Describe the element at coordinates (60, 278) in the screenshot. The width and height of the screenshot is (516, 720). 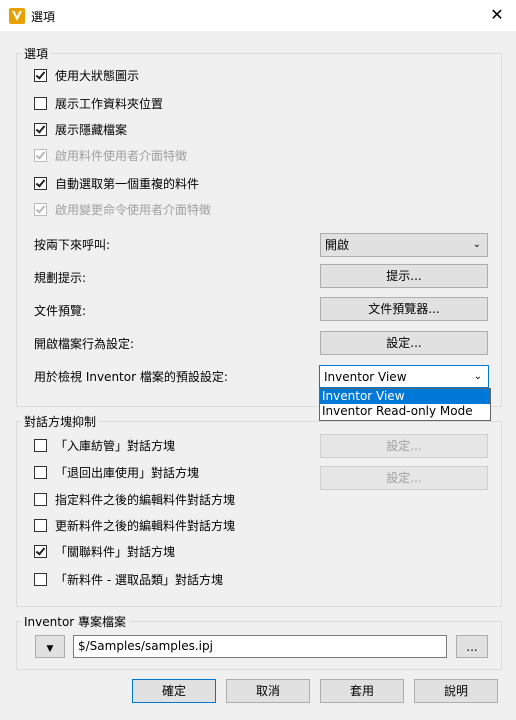
I see `planning-hint-label: 規劃提示:` at that location.